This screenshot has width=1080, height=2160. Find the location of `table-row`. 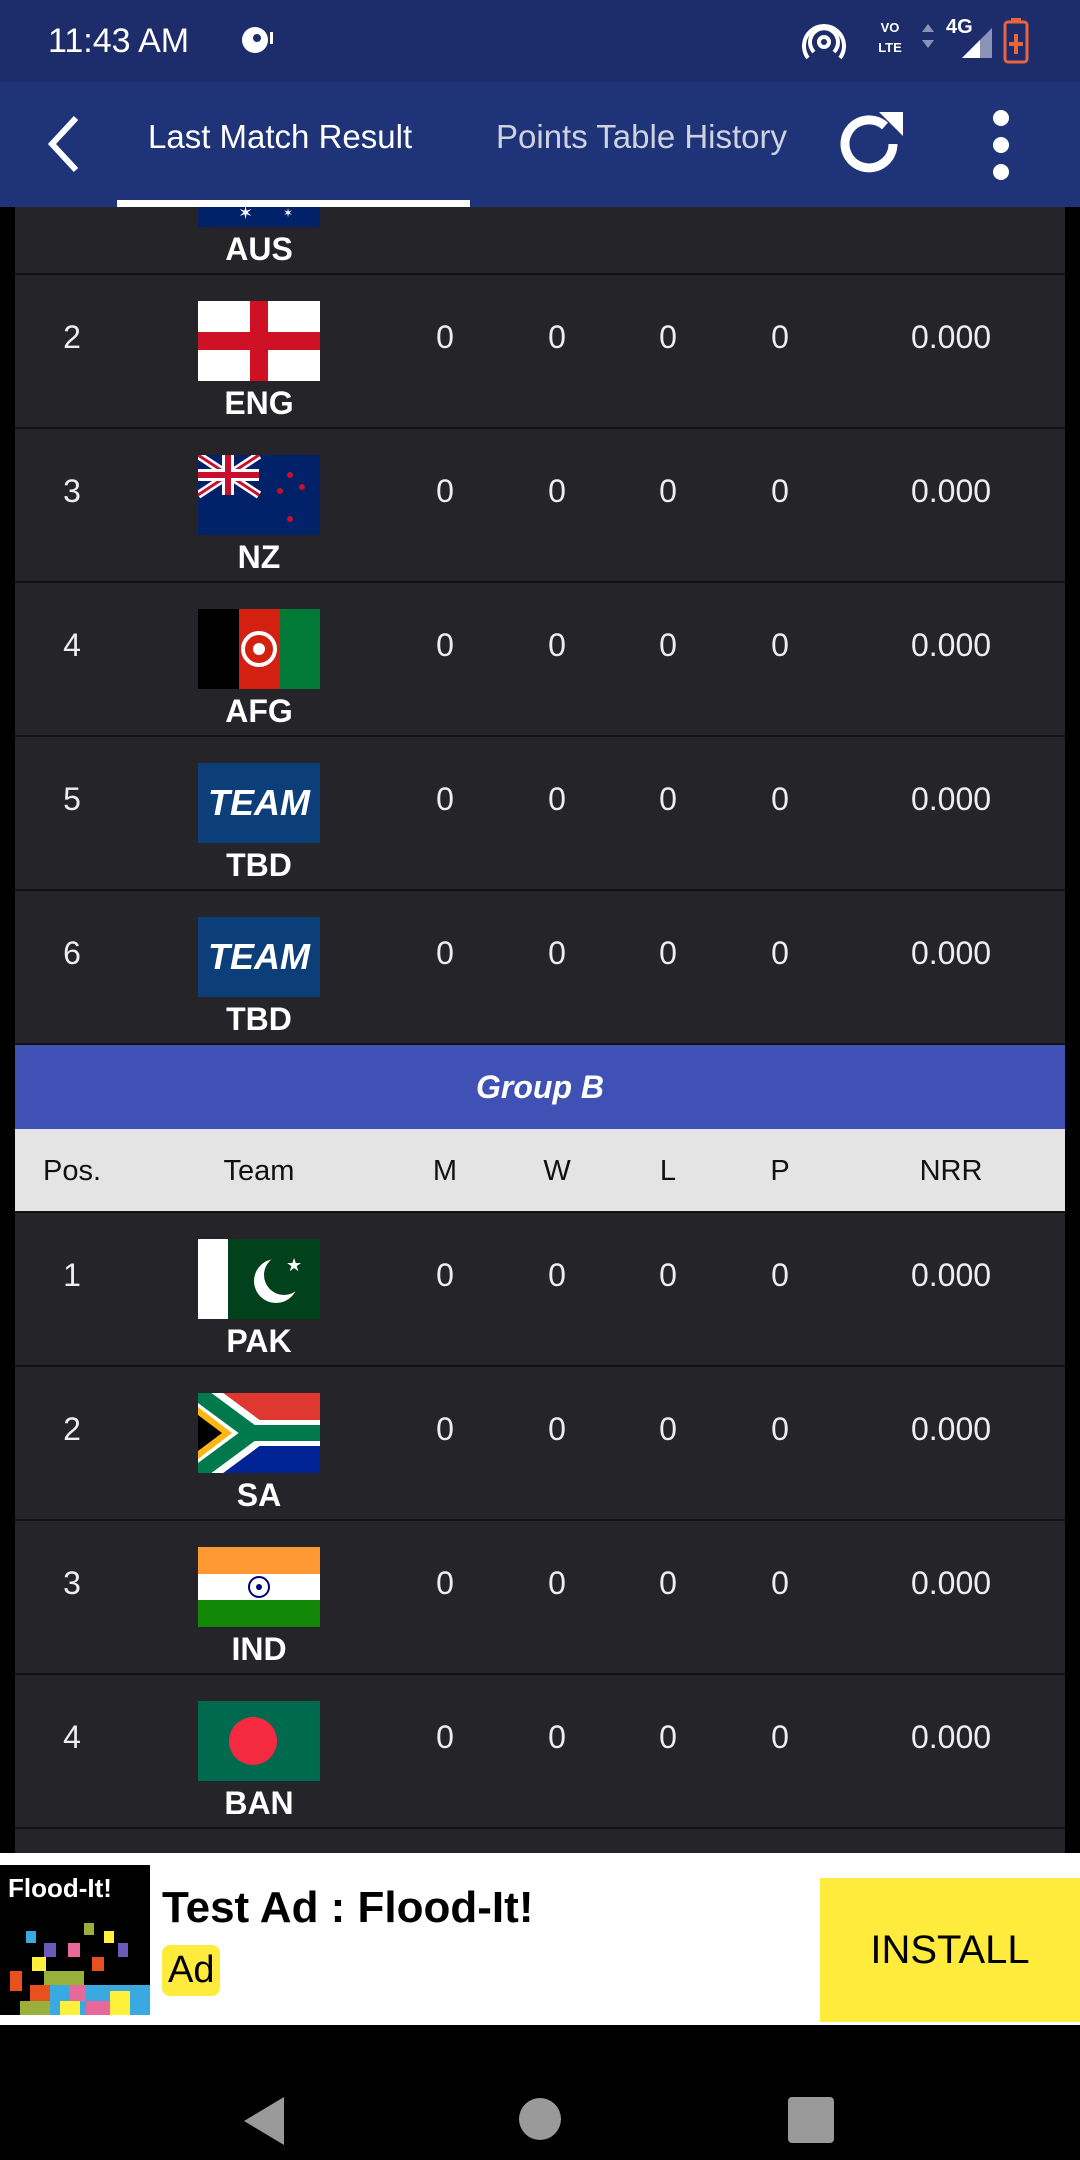

table-row is located at coordinates (540, 1841).